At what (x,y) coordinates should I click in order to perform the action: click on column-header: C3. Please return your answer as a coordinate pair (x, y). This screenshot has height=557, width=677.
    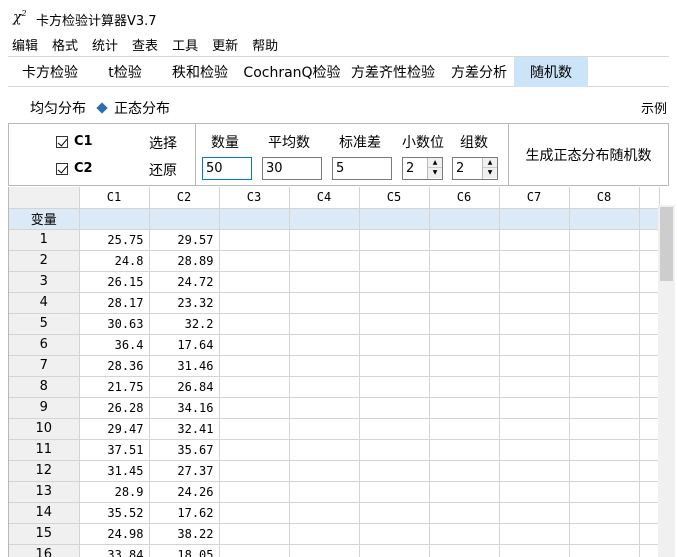
    Looking at the image, I should click on (254, 198).